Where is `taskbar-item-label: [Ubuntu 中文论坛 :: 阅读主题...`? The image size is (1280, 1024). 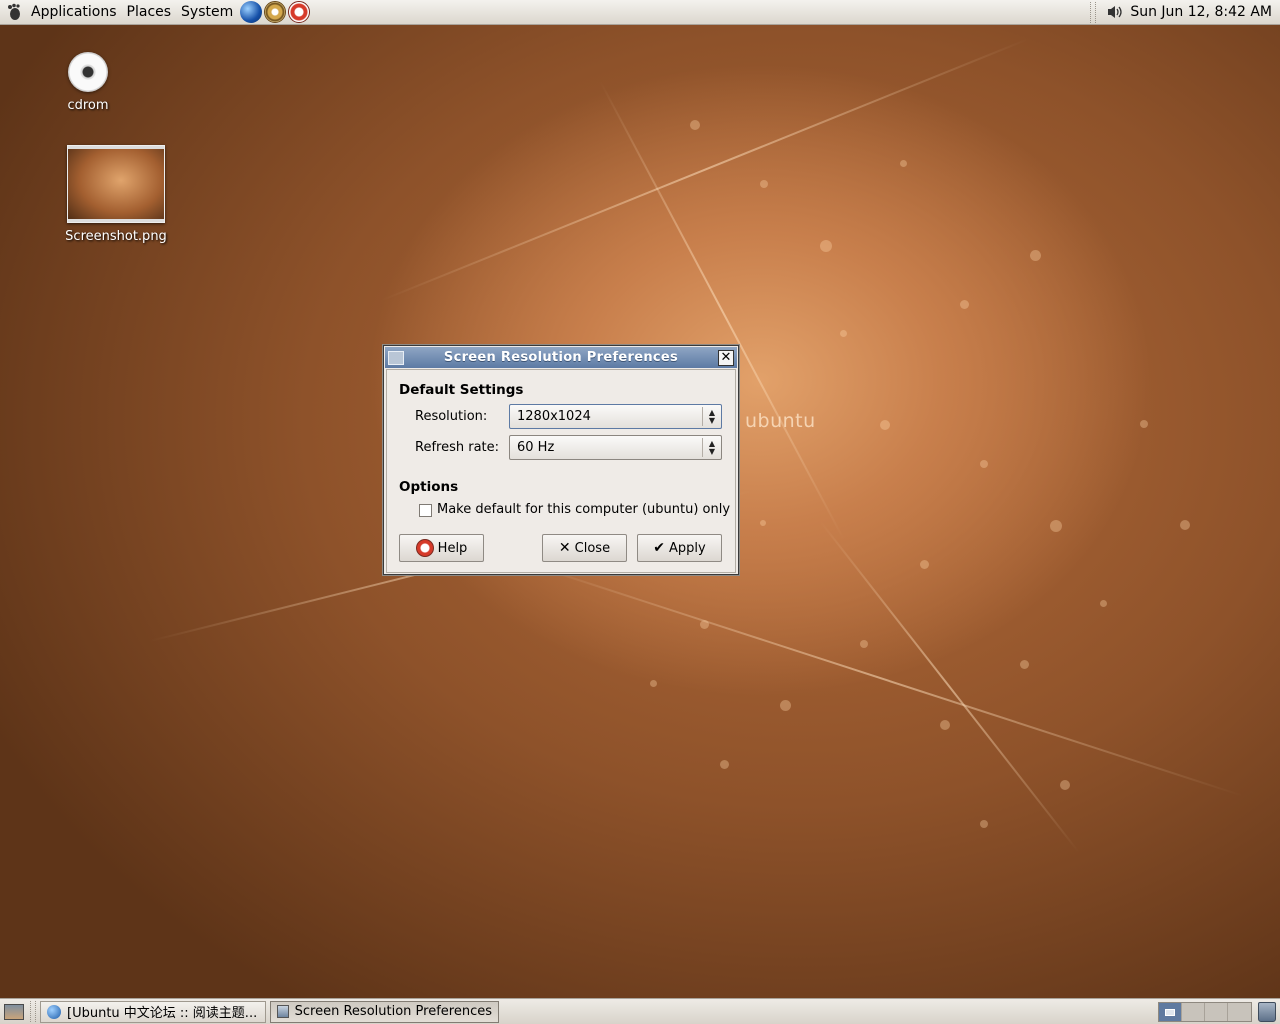
taskbar-item-label: [Ubuntu 中文论坛 :: 阅读主题... is located at coordinates (162, 1013).